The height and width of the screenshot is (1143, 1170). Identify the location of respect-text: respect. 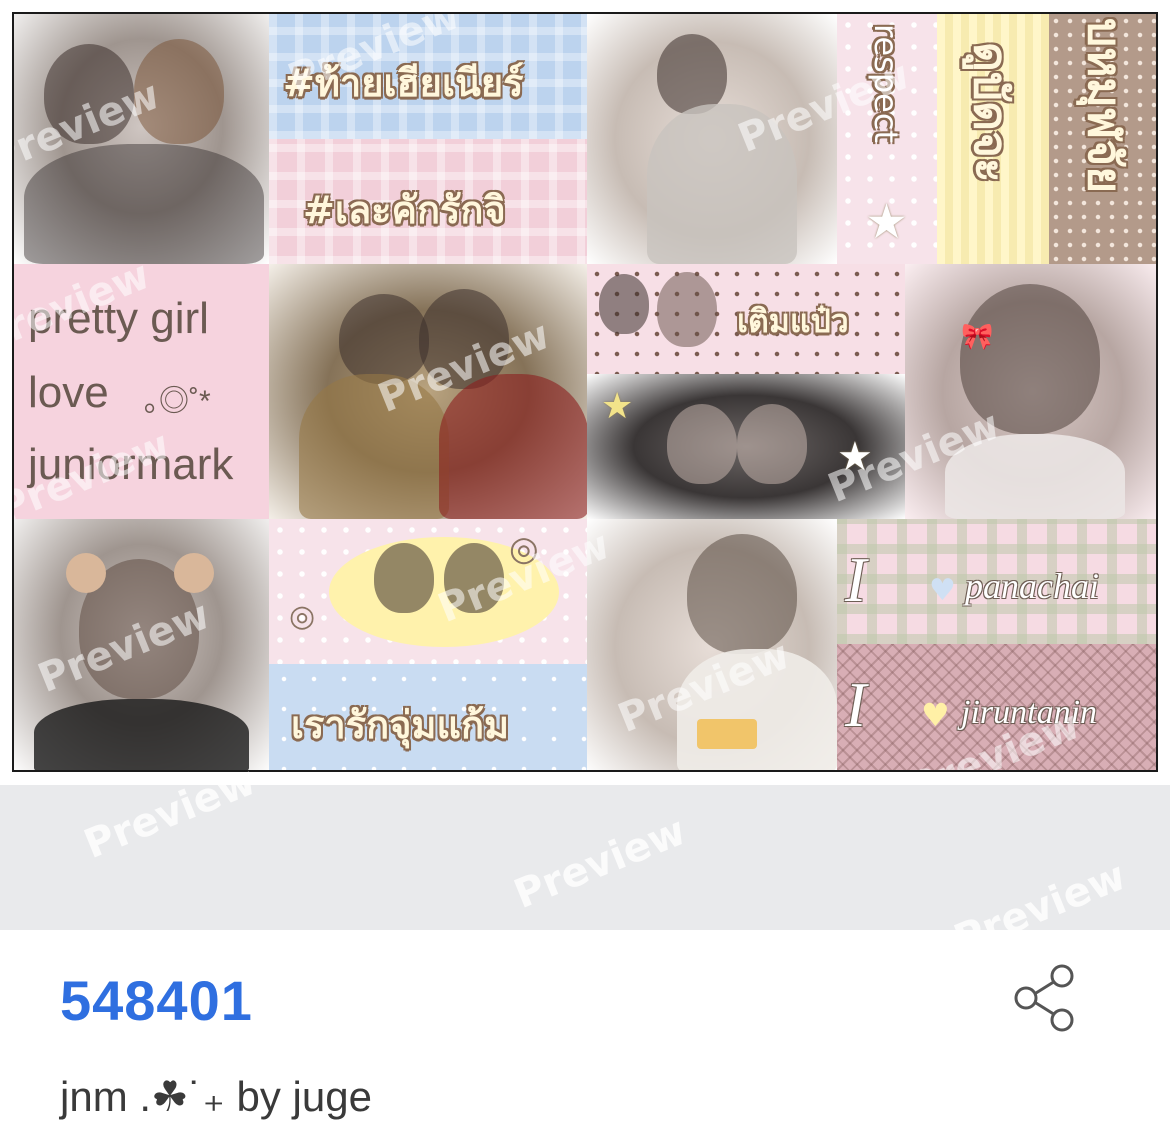
(886, 83).